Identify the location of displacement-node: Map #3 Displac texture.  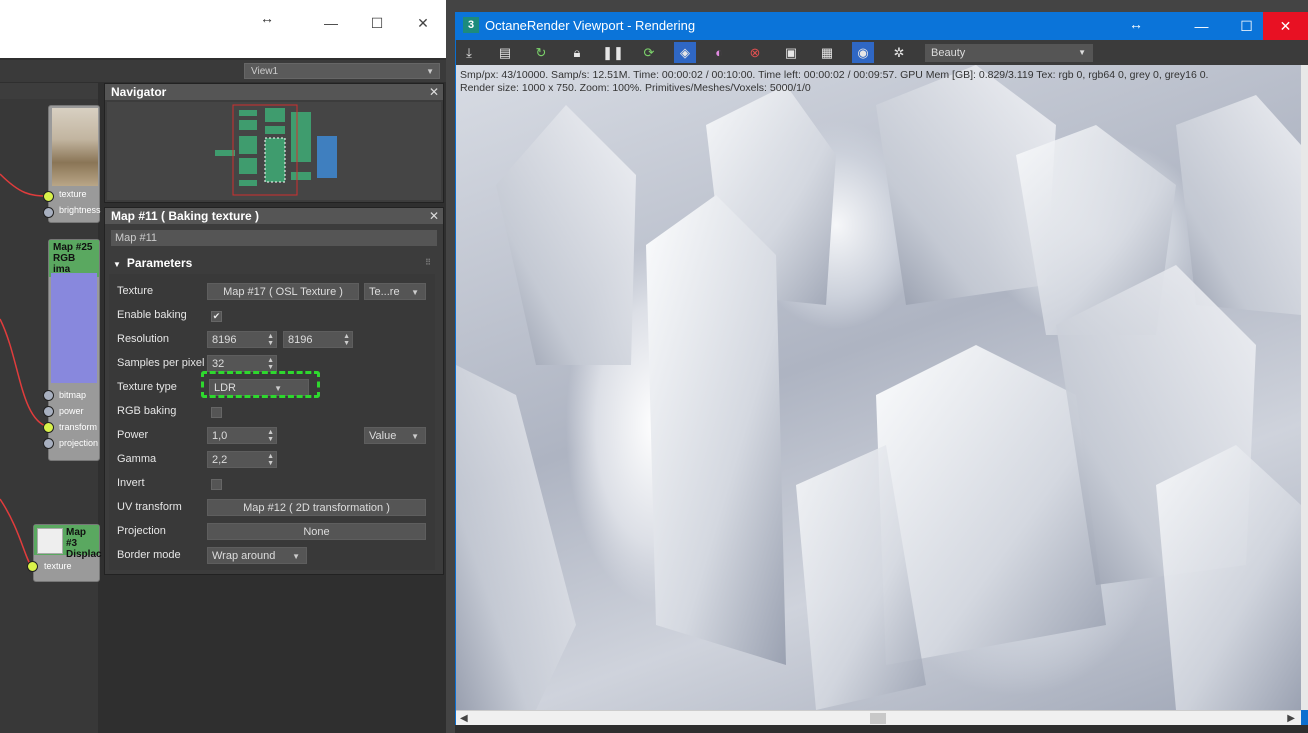
(67, 553).